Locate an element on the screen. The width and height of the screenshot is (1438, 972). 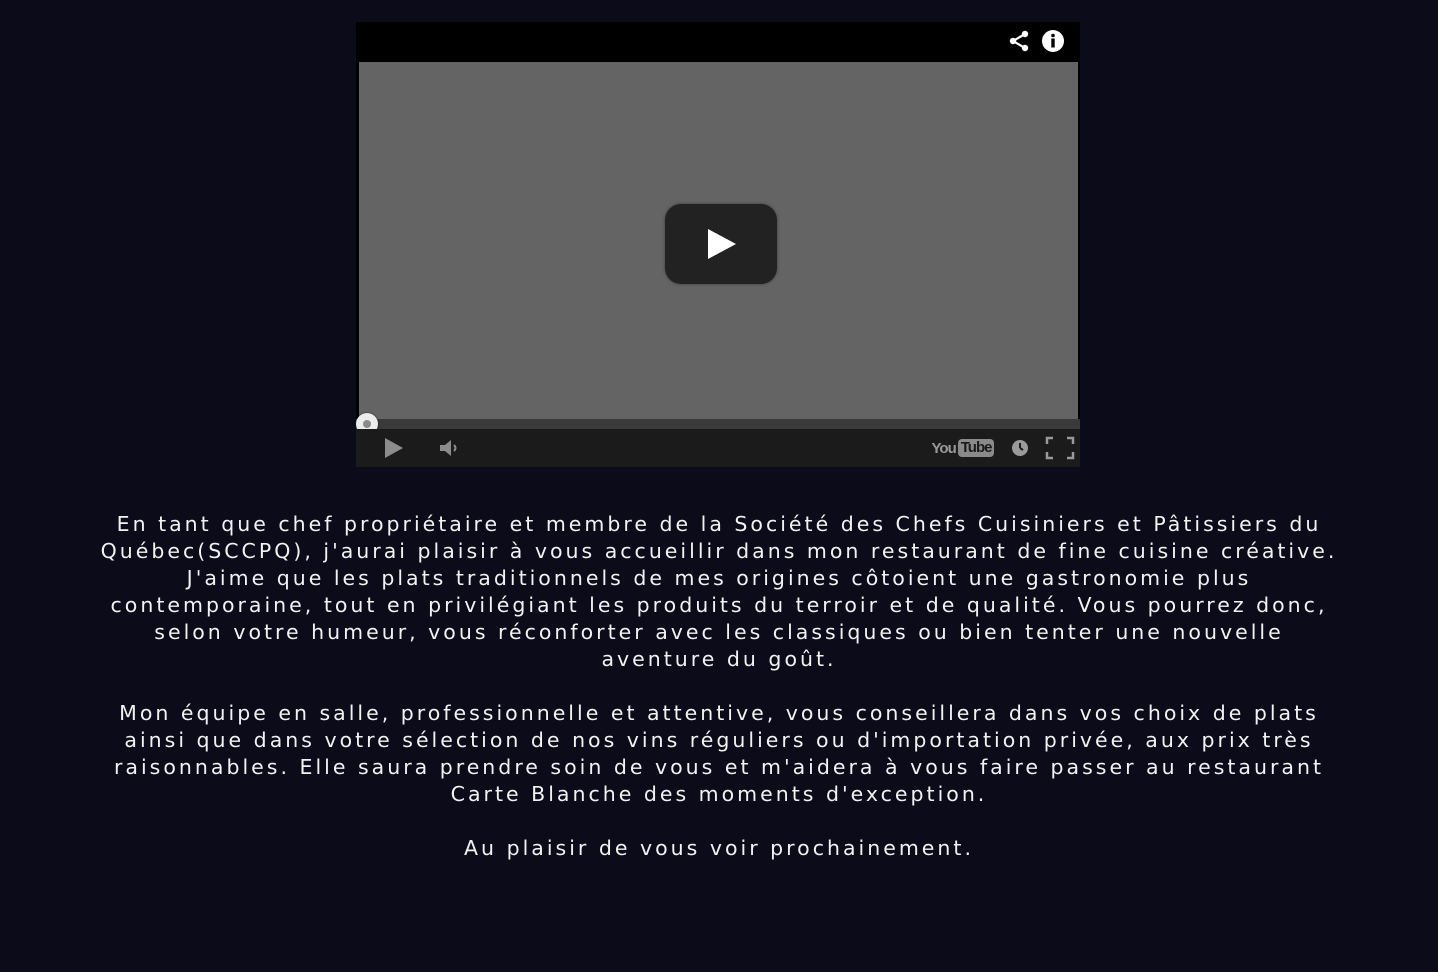
play-button is located at coordinates (394, 448).